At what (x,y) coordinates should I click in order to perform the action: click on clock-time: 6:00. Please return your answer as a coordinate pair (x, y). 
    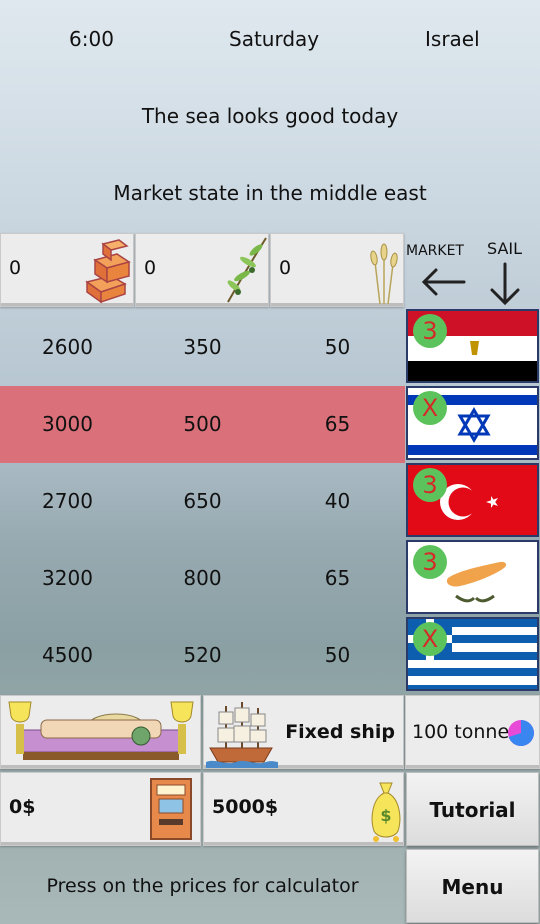
    Looking at the image, I should click on (91, 39).